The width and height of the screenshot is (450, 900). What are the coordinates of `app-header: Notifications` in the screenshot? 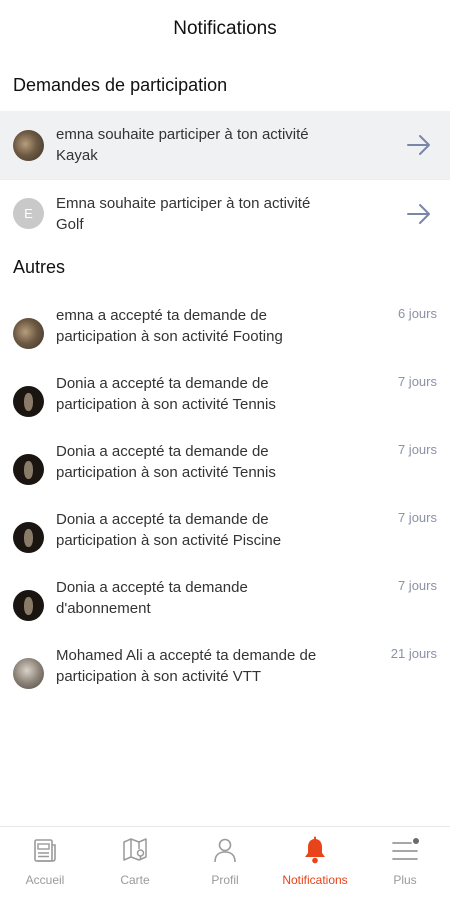 It's located at (225, 29).